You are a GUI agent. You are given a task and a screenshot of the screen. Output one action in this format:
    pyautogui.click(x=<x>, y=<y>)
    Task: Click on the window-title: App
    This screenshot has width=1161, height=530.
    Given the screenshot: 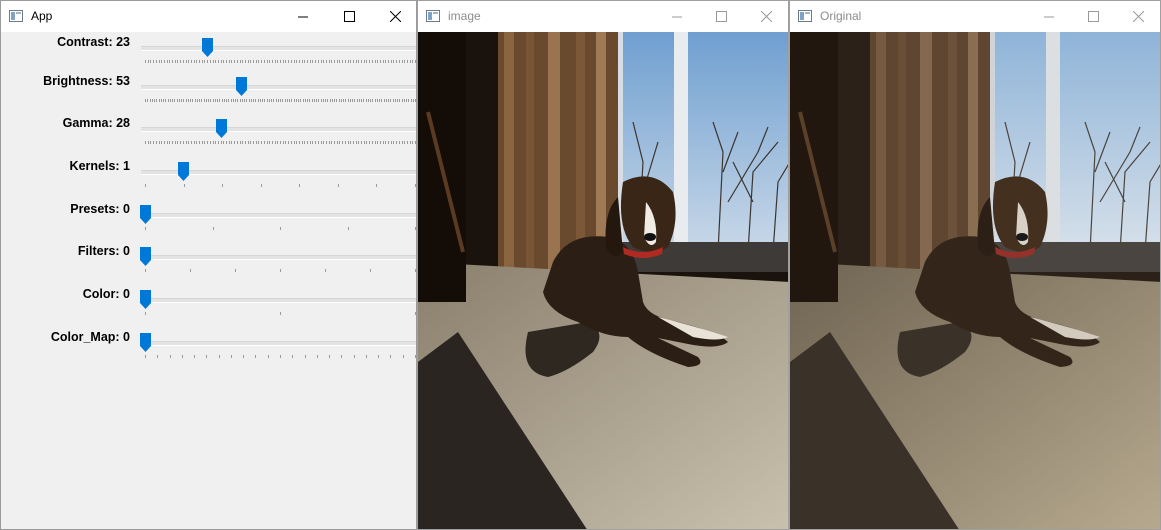 What is the action you would take?
    pyautogui.click(x=42, y=16)
    